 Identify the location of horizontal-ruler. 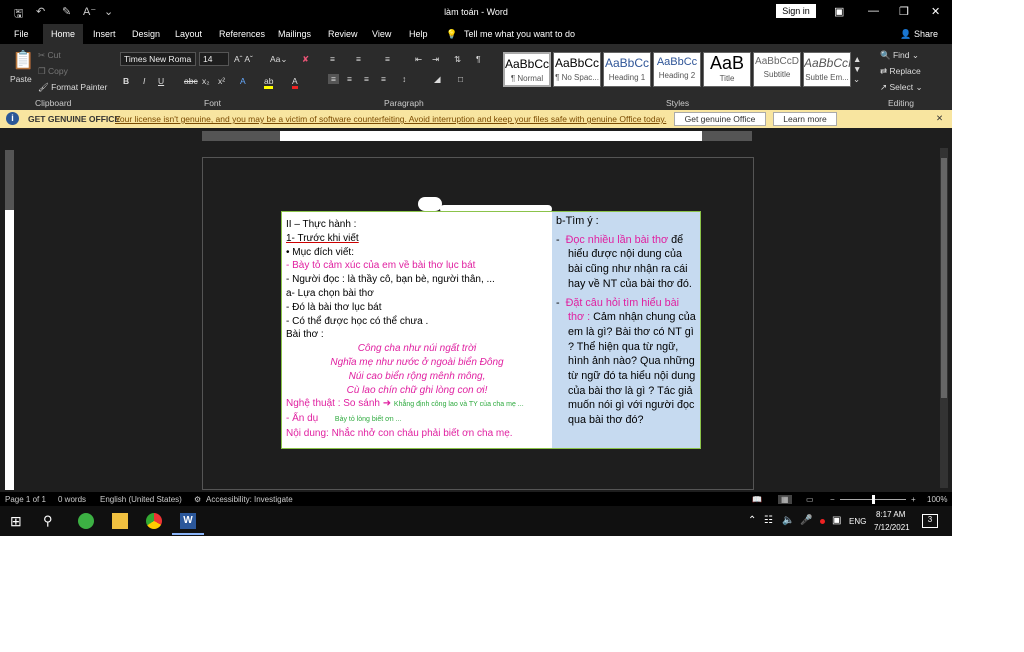
(477, 136).